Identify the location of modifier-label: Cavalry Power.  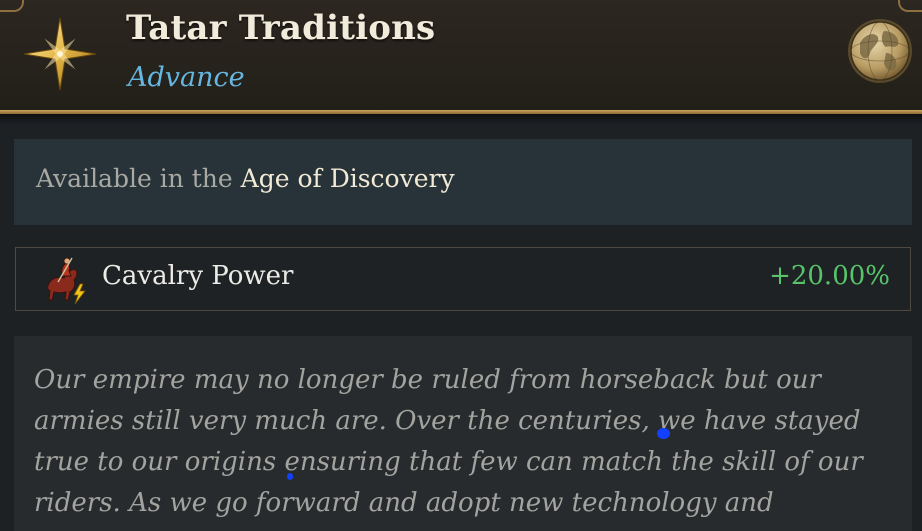
(198, 276).